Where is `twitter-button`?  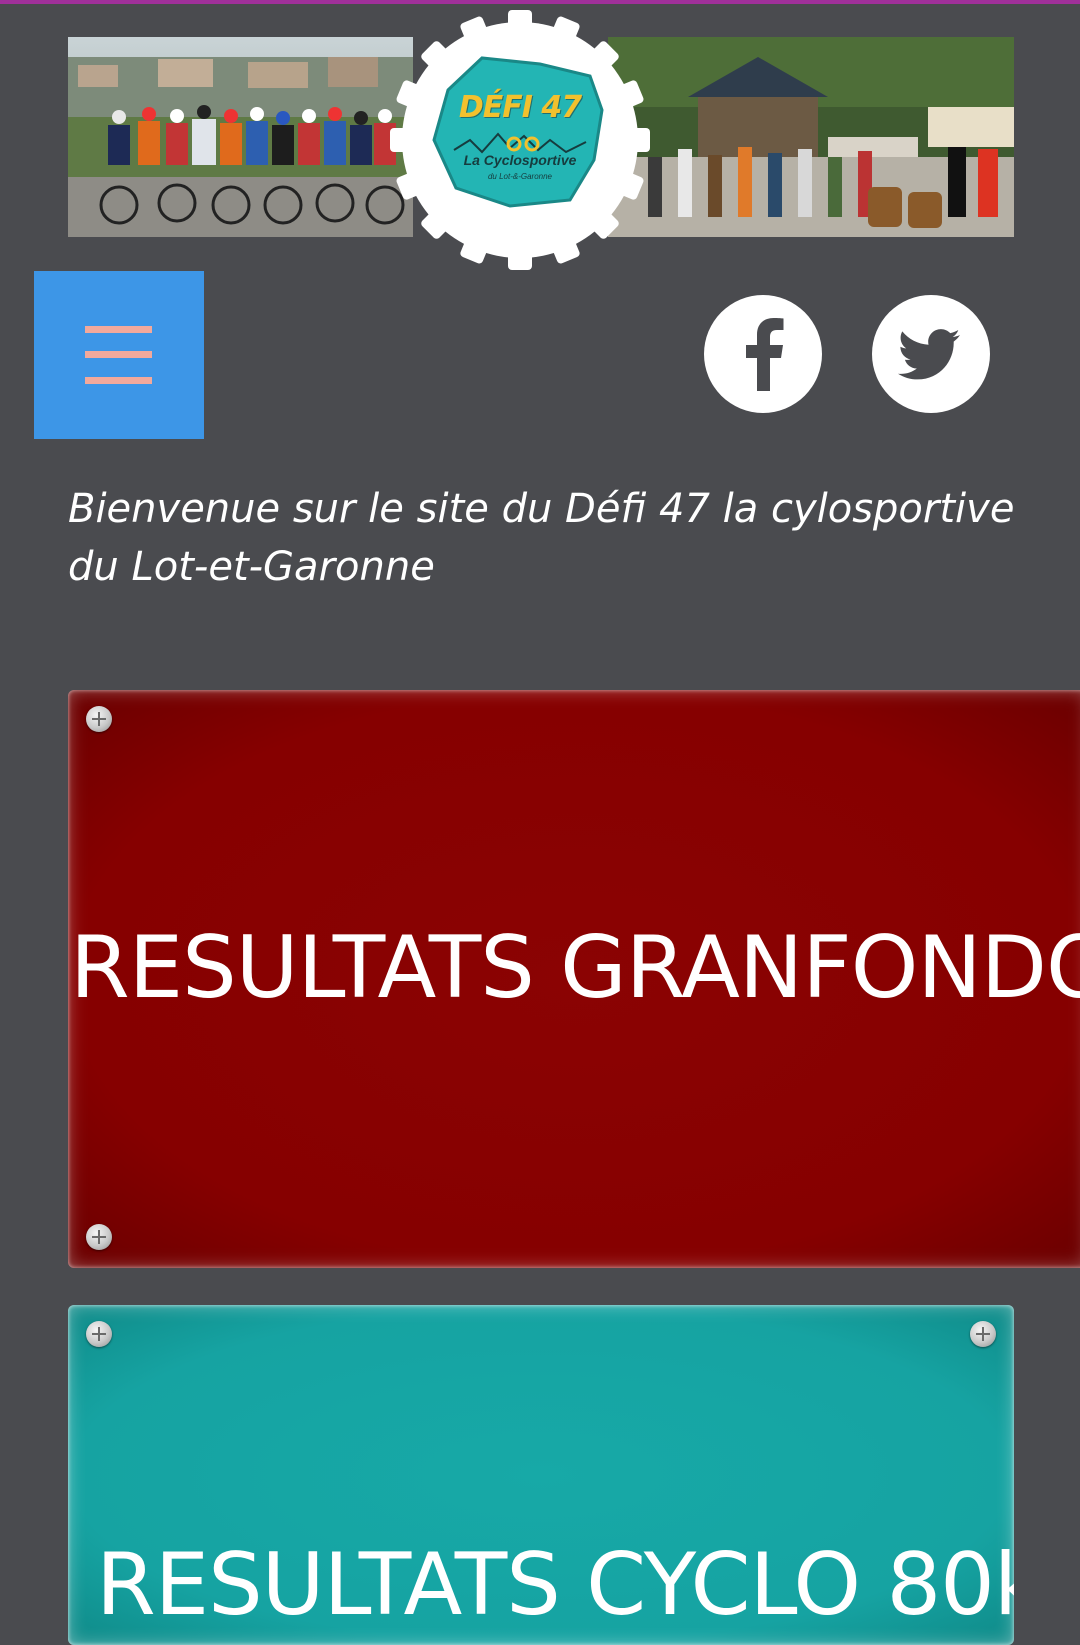 twitter-button is located at coordinates (931, 354).